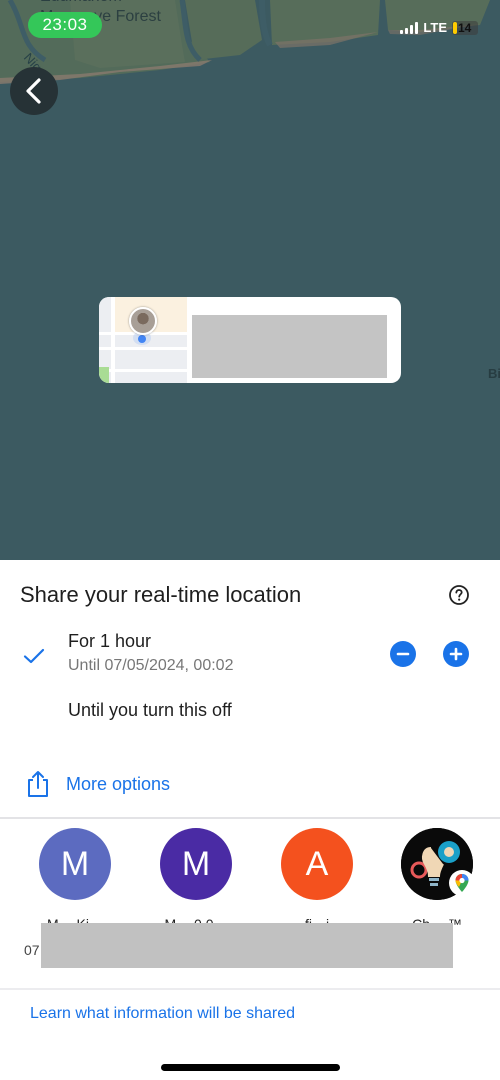  I want to click on increase-duration-button, so click(456, 654).